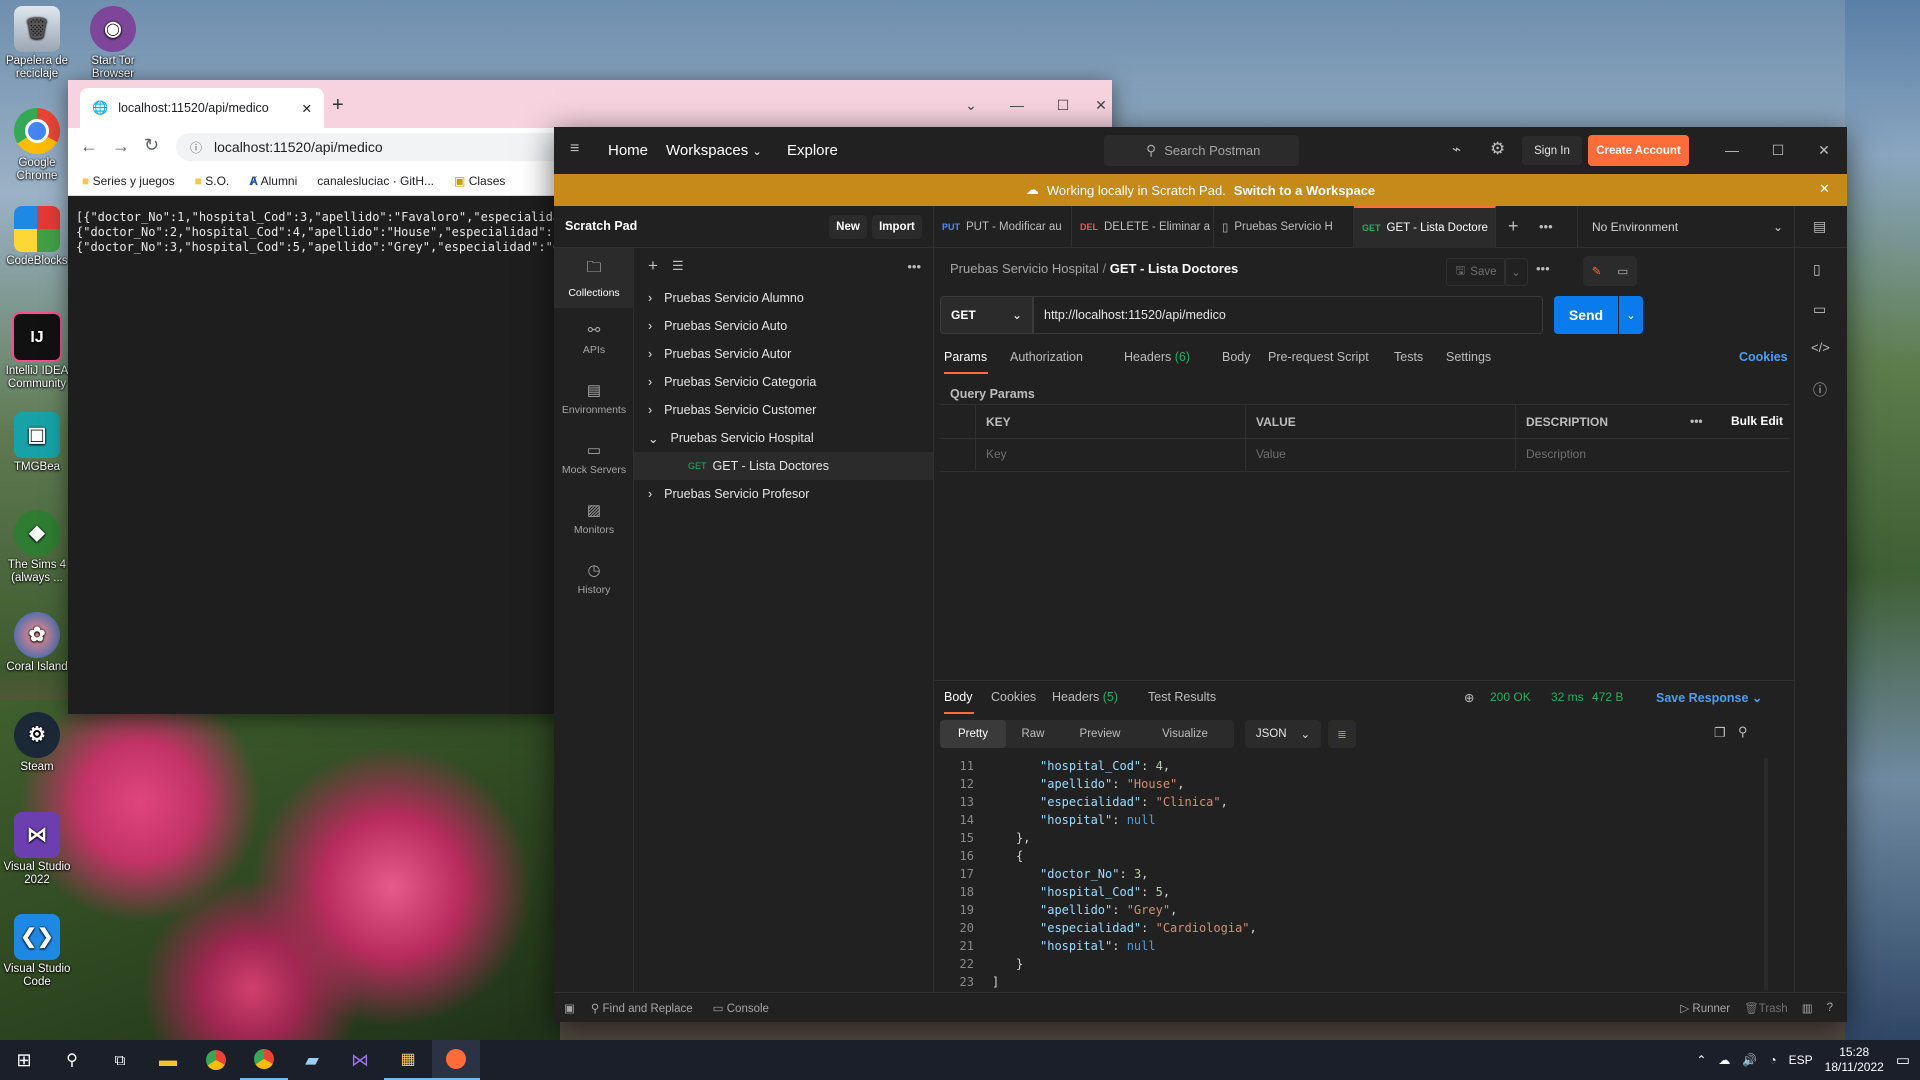  I want to click on chrome-taskbar-icon, so click(216, 1060).